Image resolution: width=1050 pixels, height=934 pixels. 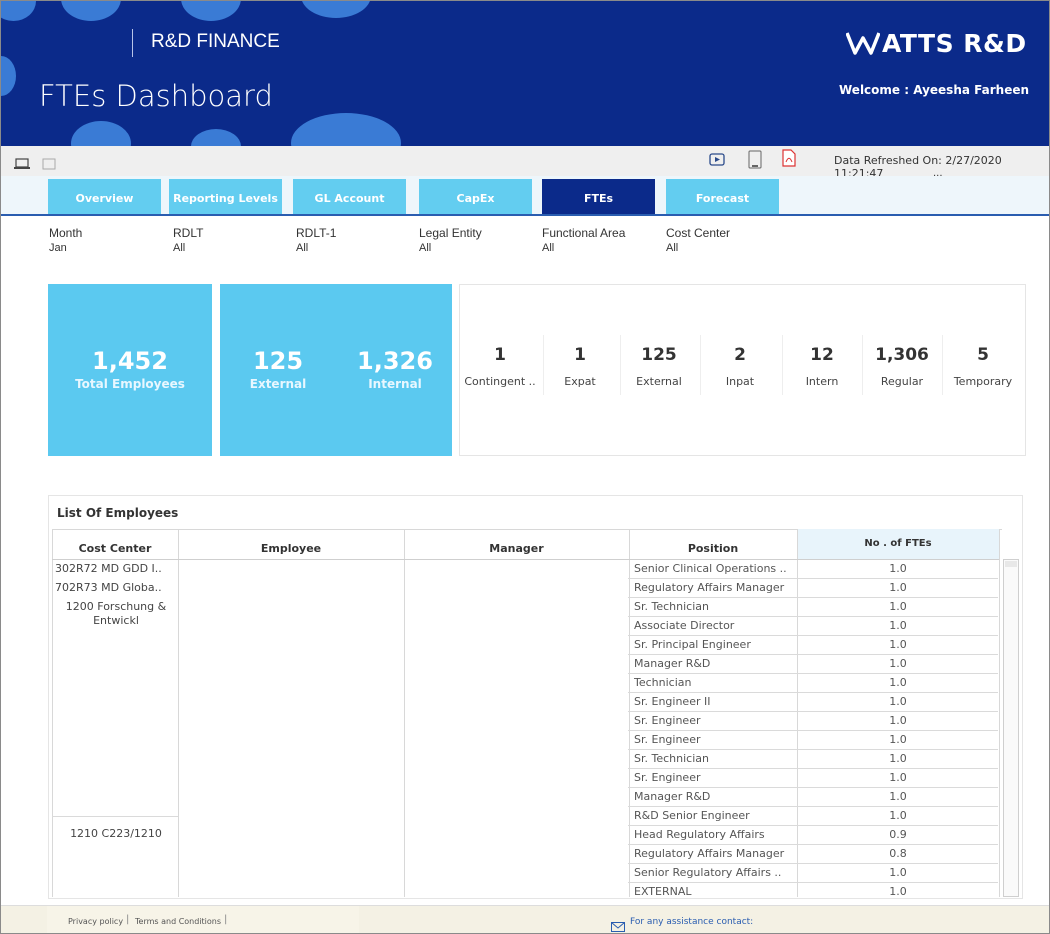 I want to click on cost-center-cell: 702R73 MD Globa.., so click(x=108, y=587).